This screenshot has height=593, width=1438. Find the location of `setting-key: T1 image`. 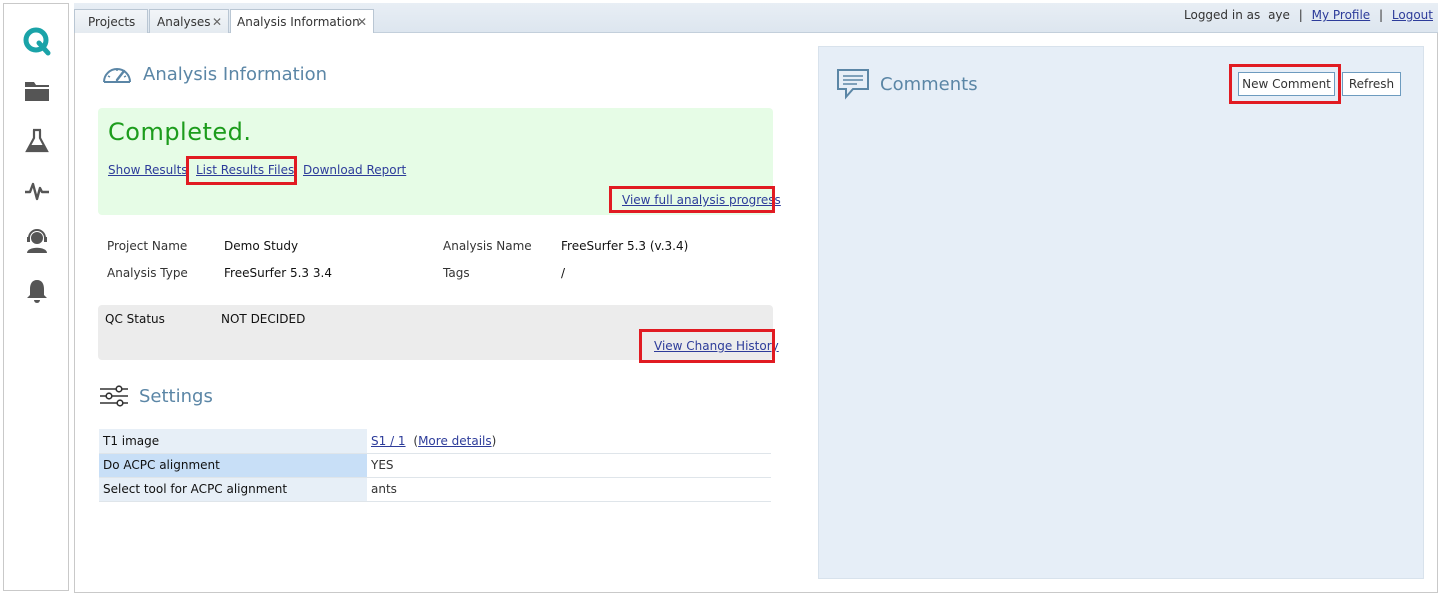

setting-key: T1 image is located at coordinates (233, 441).